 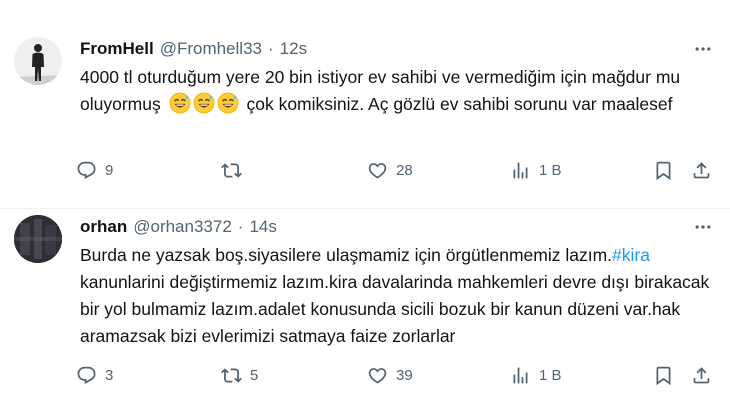 I want to click on tweet-actions: 9 28 1 B, so click(x=396, y=170).